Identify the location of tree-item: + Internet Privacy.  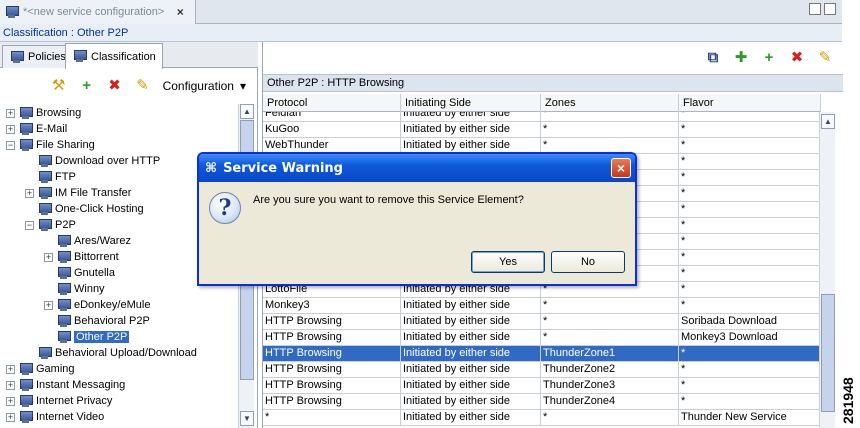
(59, 401).